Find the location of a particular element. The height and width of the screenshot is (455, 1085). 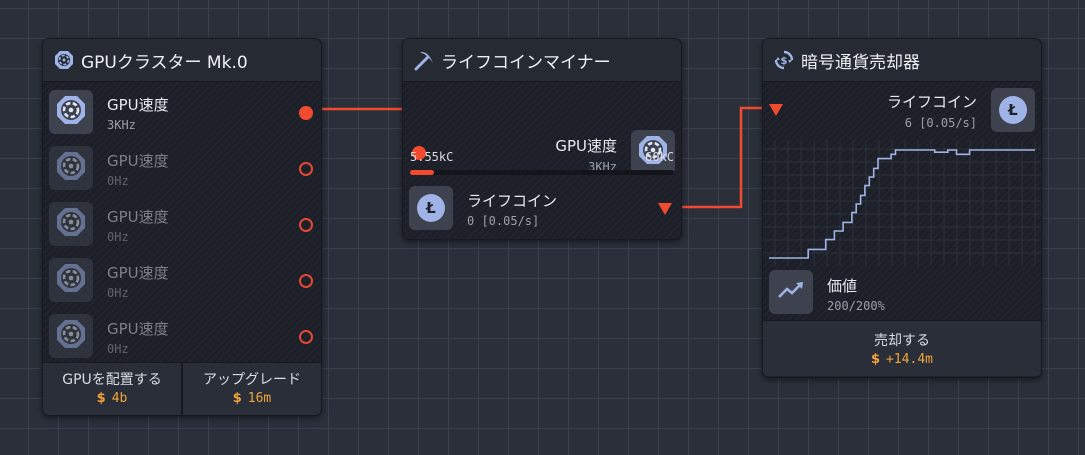

mining-progress-fill is located at coordinates (422, 172).